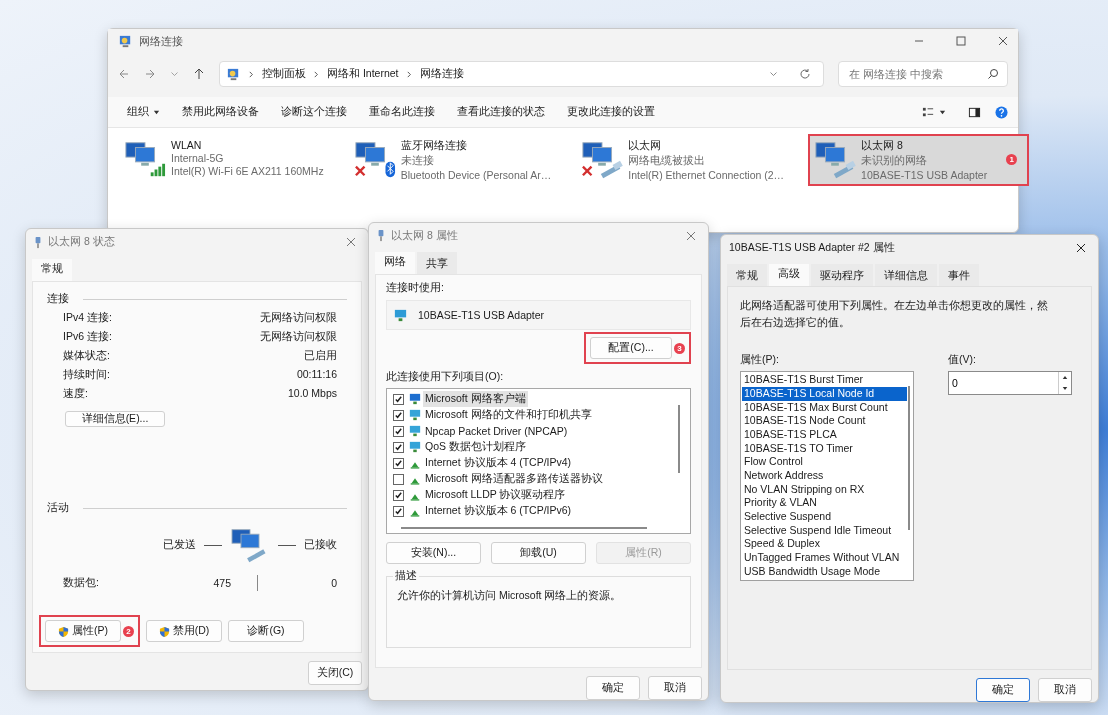 This screenshot has width=1108, height=715. I want to click on maximize-icon, so click(961, 41).